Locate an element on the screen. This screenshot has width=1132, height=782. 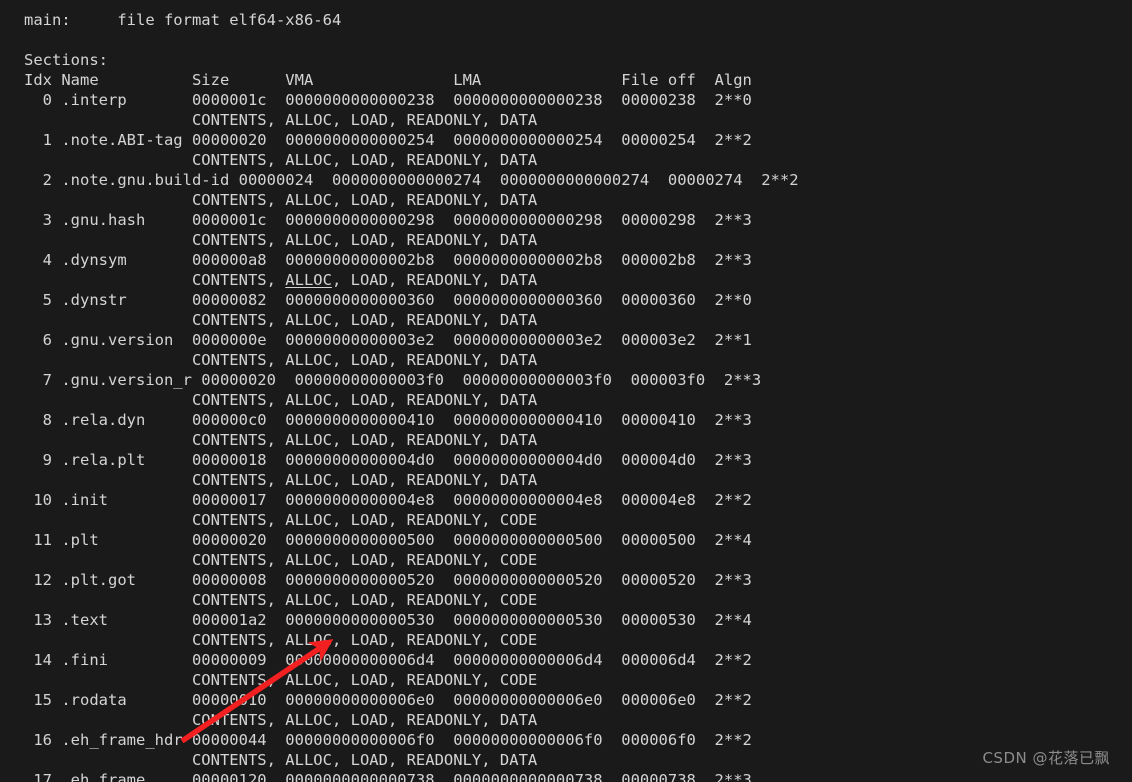
flags-suffix: , LOAD, READONLY, DATA is located at coordinates (434, 280).